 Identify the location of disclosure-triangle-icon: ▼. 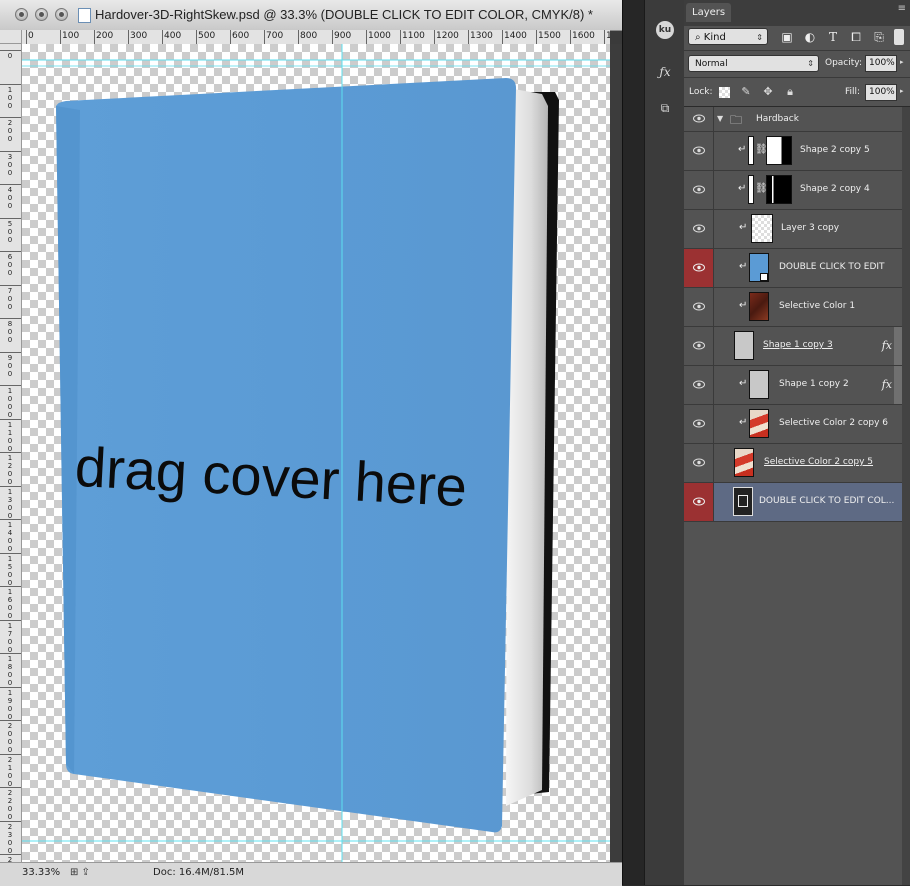
(720, 118).